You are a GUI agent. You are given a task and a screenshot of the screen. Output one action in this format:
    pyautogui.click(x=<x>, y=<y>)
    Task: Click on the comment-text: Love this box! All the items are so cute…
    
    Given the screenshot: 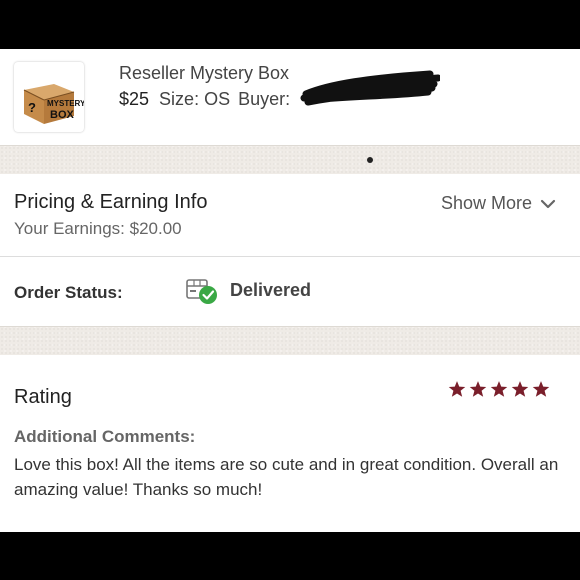 What is the action you would take?
    pyautogui.click(x=286, y=477)
    